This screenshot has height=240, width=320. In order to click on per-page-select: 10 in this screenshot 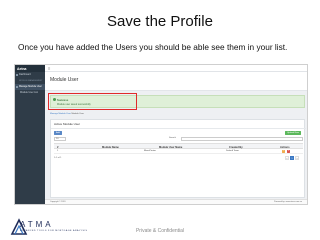, I will do `click(60, 138)`.